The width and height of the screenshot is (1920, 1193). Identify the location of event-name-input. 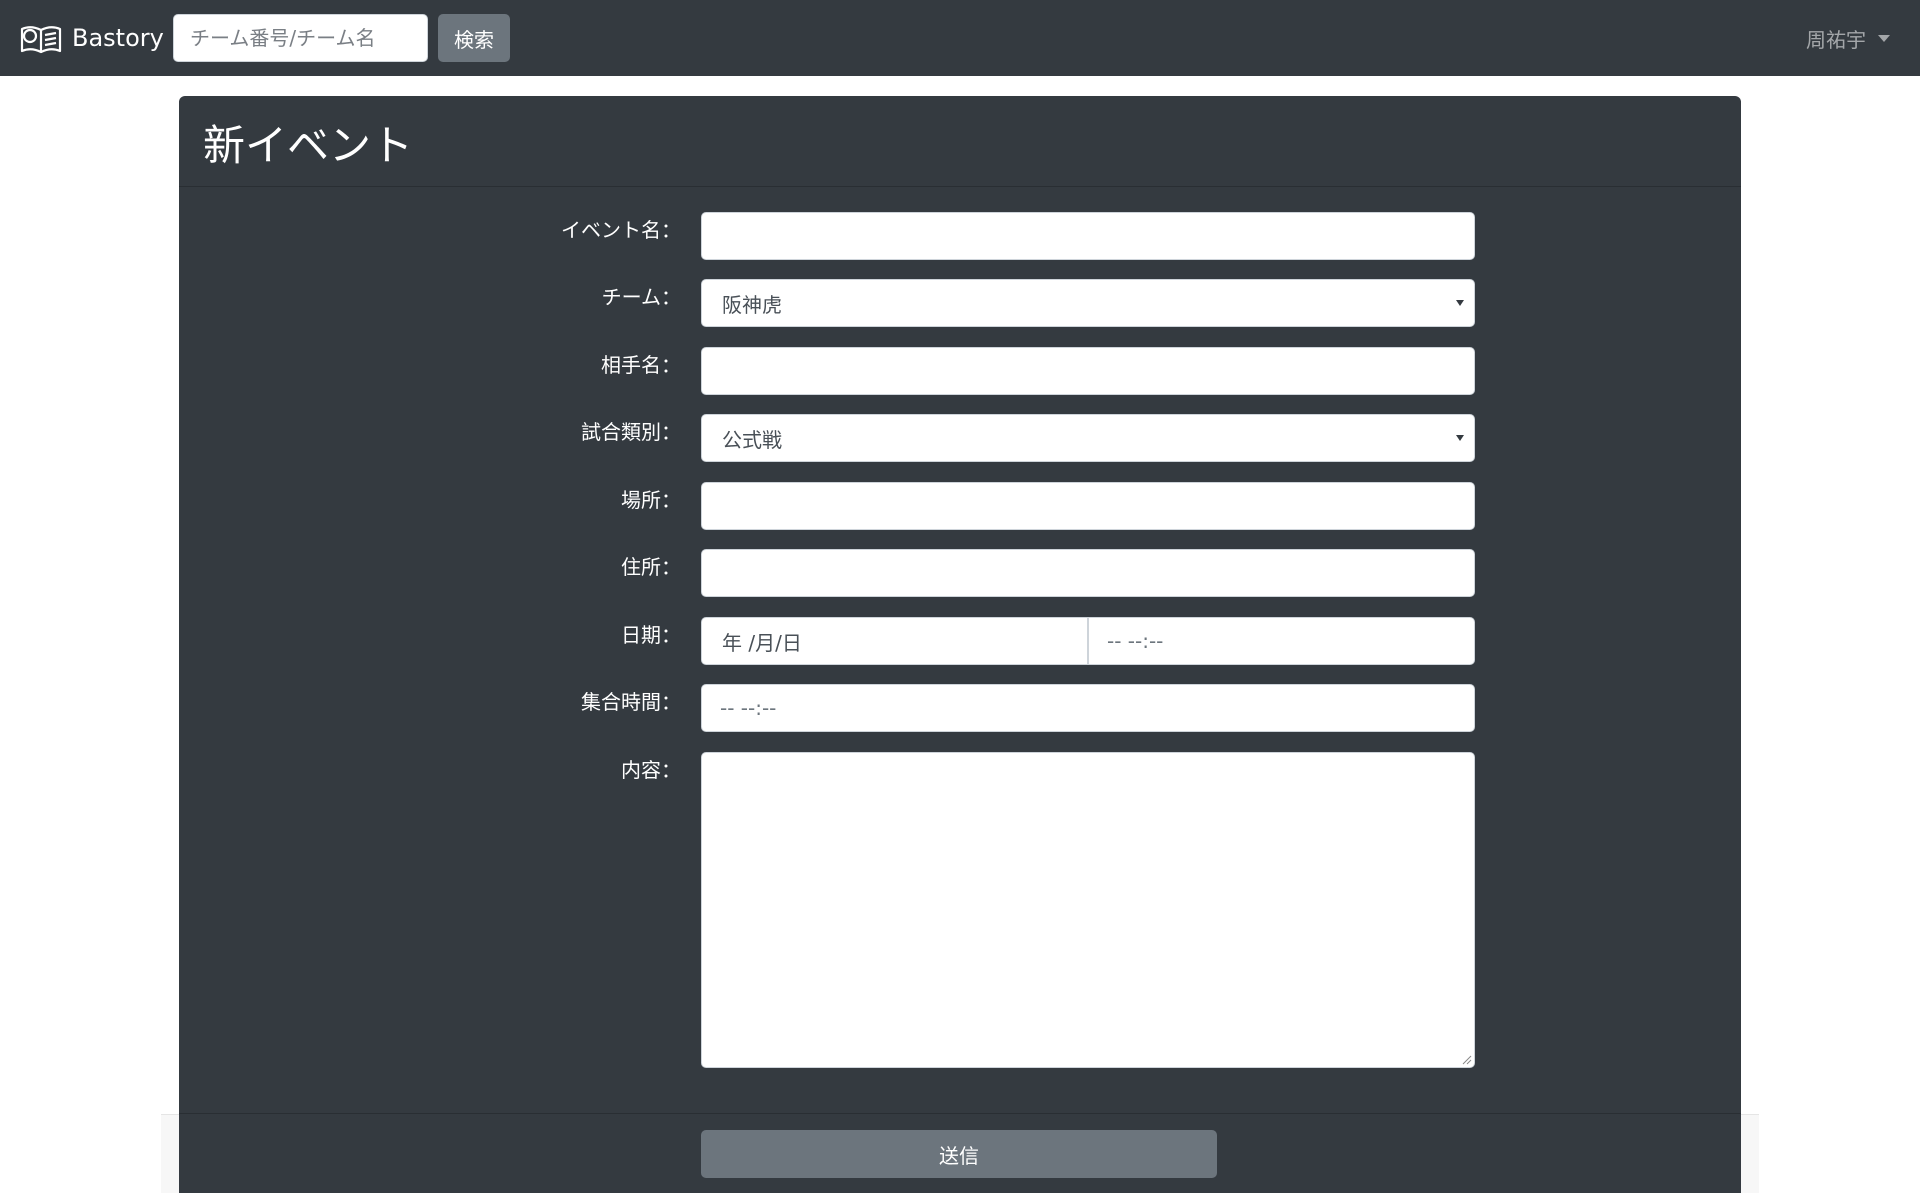
(1088, 236).